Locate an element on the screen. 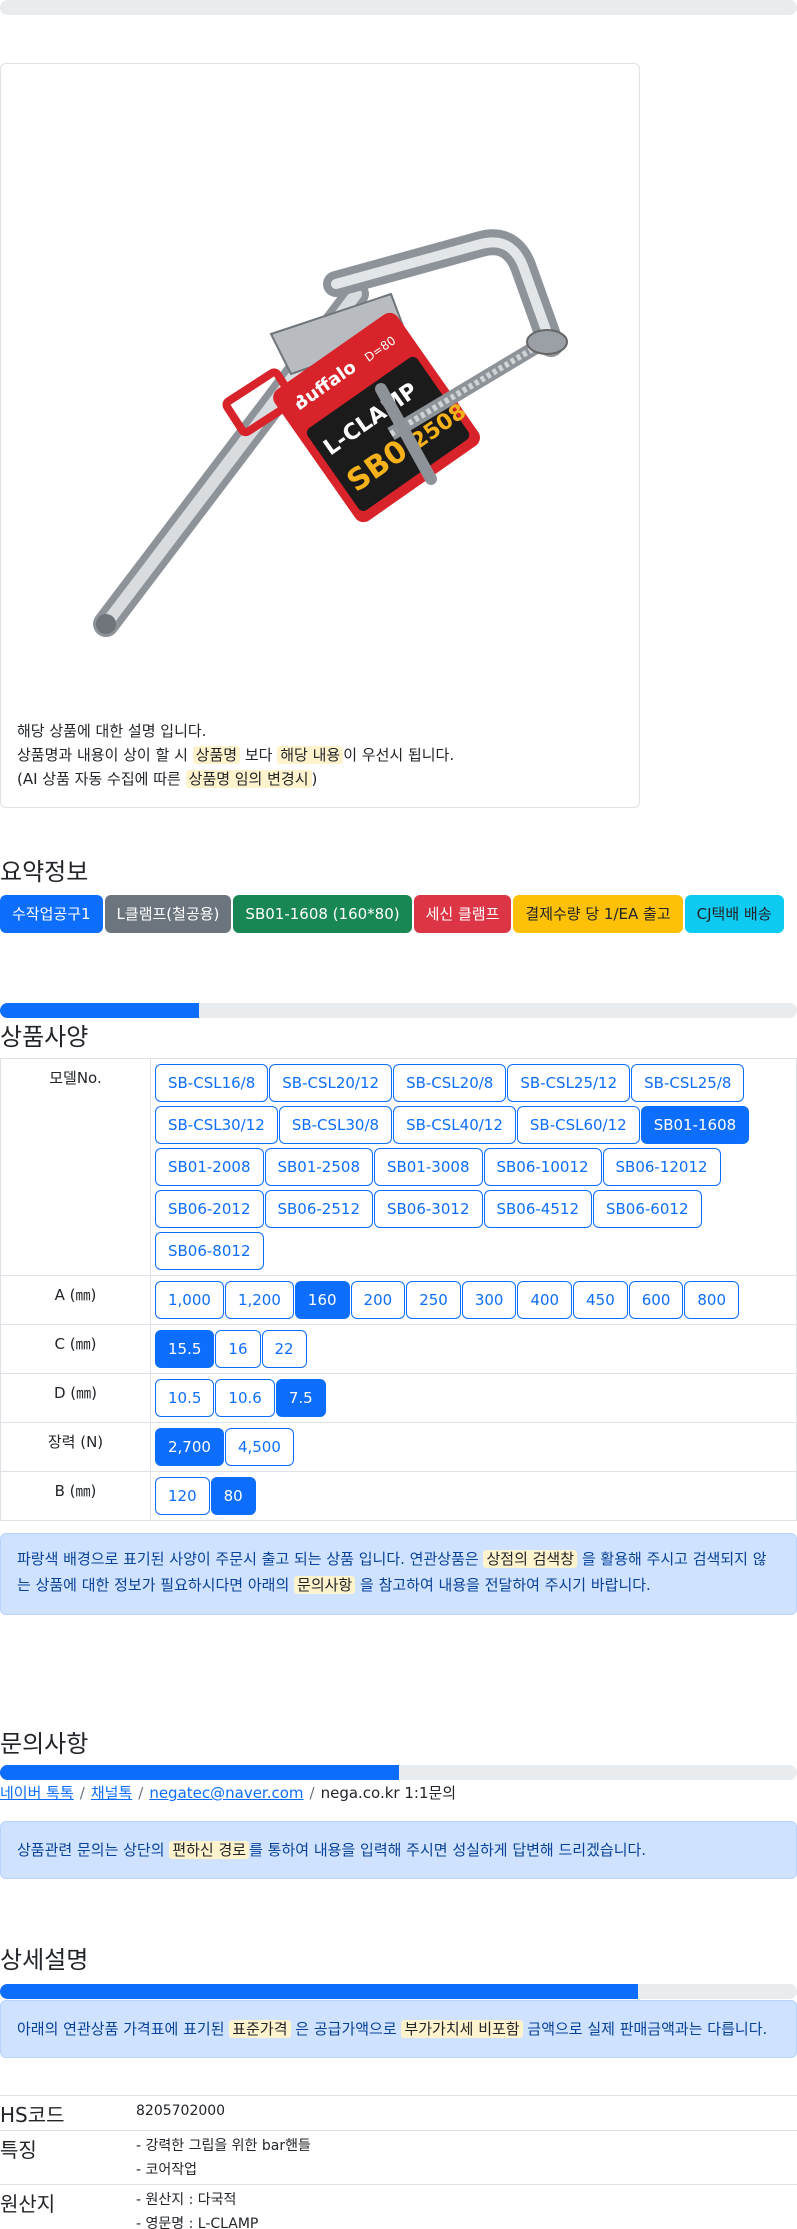 The height and width of the screenshot is (2229, 797). spec-options: 1,000 1,200 160 200 250 300 400 450 600 800 is located at coordinates (473, 1300).